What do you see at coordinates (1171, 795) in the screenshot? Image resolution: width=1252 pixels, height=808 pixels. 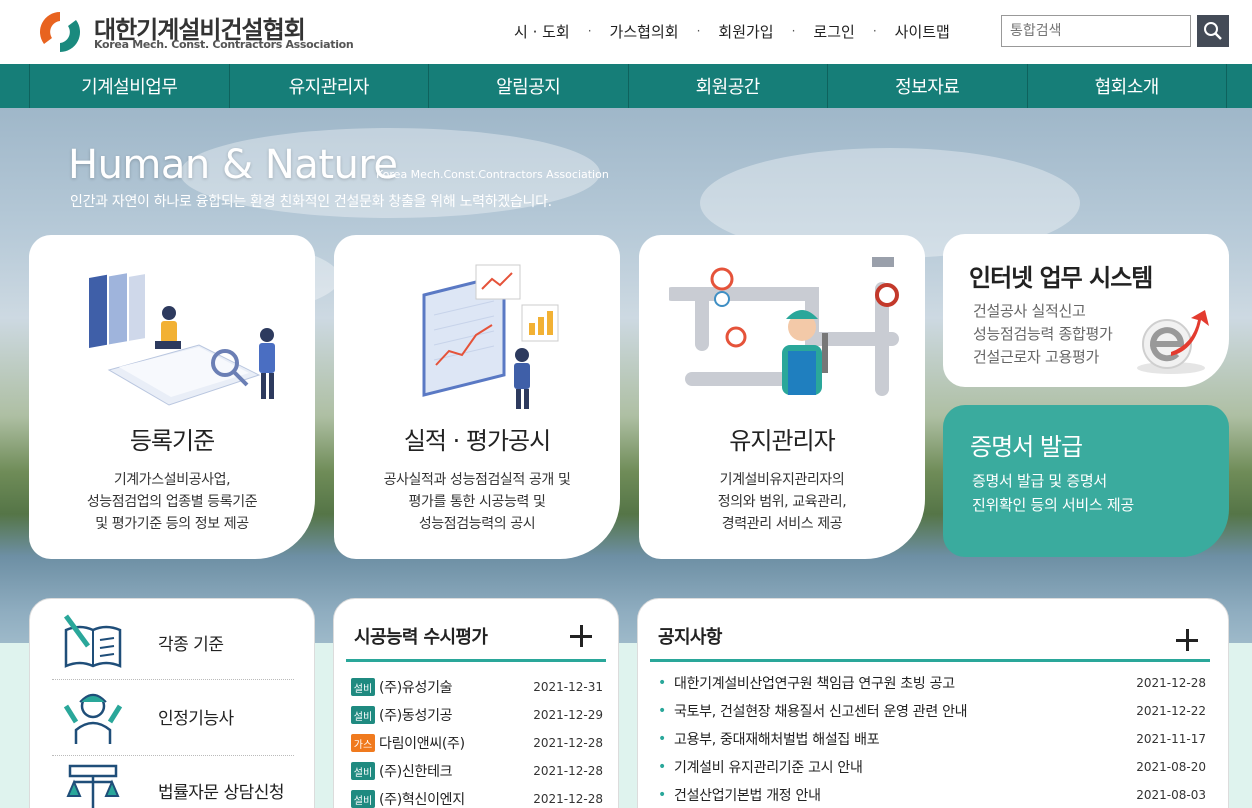 I see `item-date: 2021-08-03` at bounding box center [1171, 795].